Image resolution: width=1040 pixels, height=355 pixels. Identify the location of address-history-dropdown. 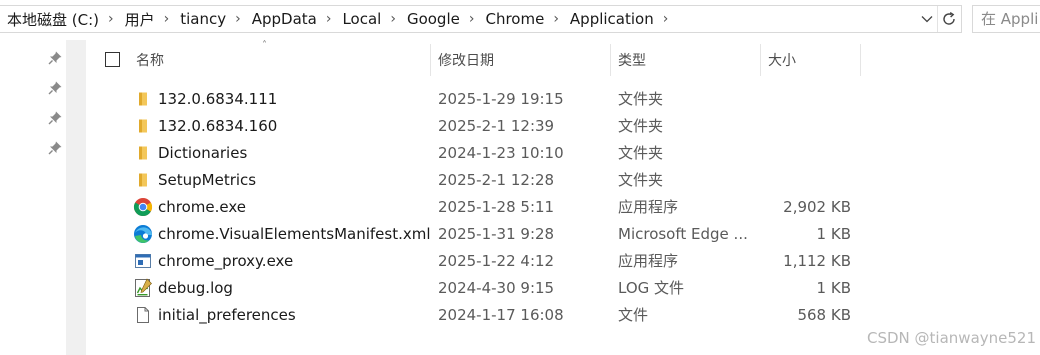
(927, 19).